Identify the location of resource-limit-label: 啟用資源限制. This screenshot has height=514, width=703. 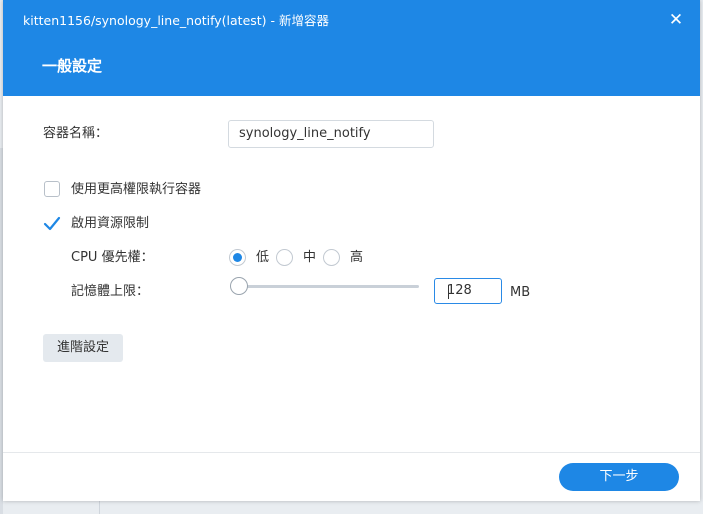
(110, 223).